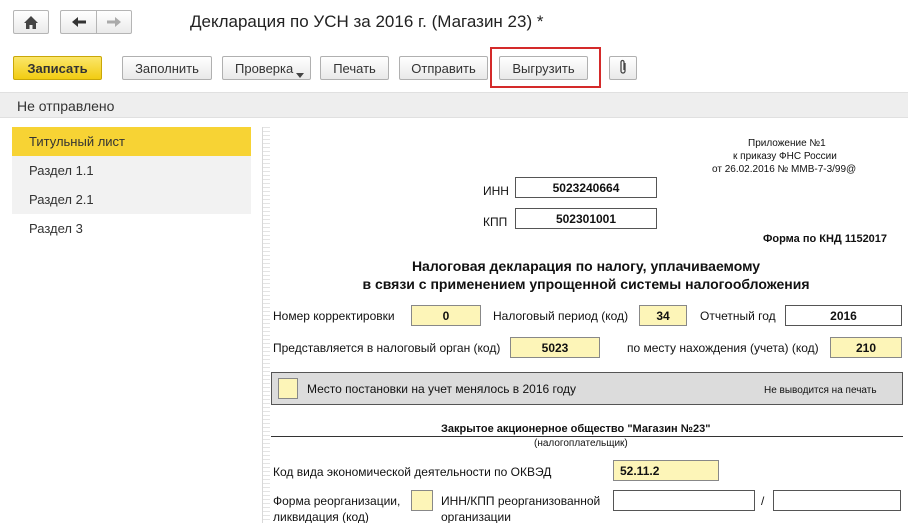  Describe the element at coordinates (495, 222) in the screenshot. I see `kpp-label: КПП` at that location.